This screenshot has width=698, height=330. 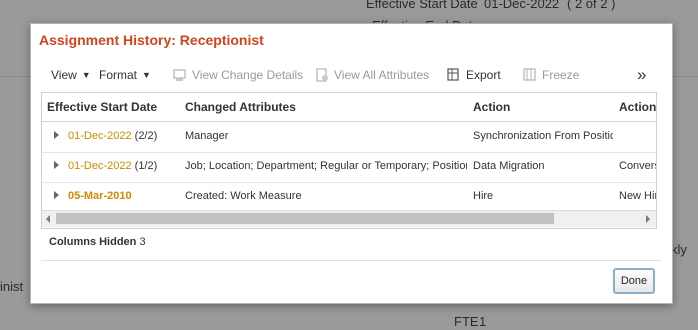 I want to click on action-cell: Data Migration, so click(x=509, y=166).